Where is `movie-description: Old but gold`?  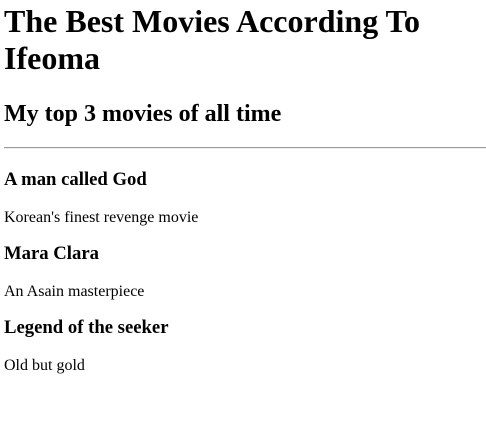 movie-description: Old but gold is located at coordinates (44, 365).